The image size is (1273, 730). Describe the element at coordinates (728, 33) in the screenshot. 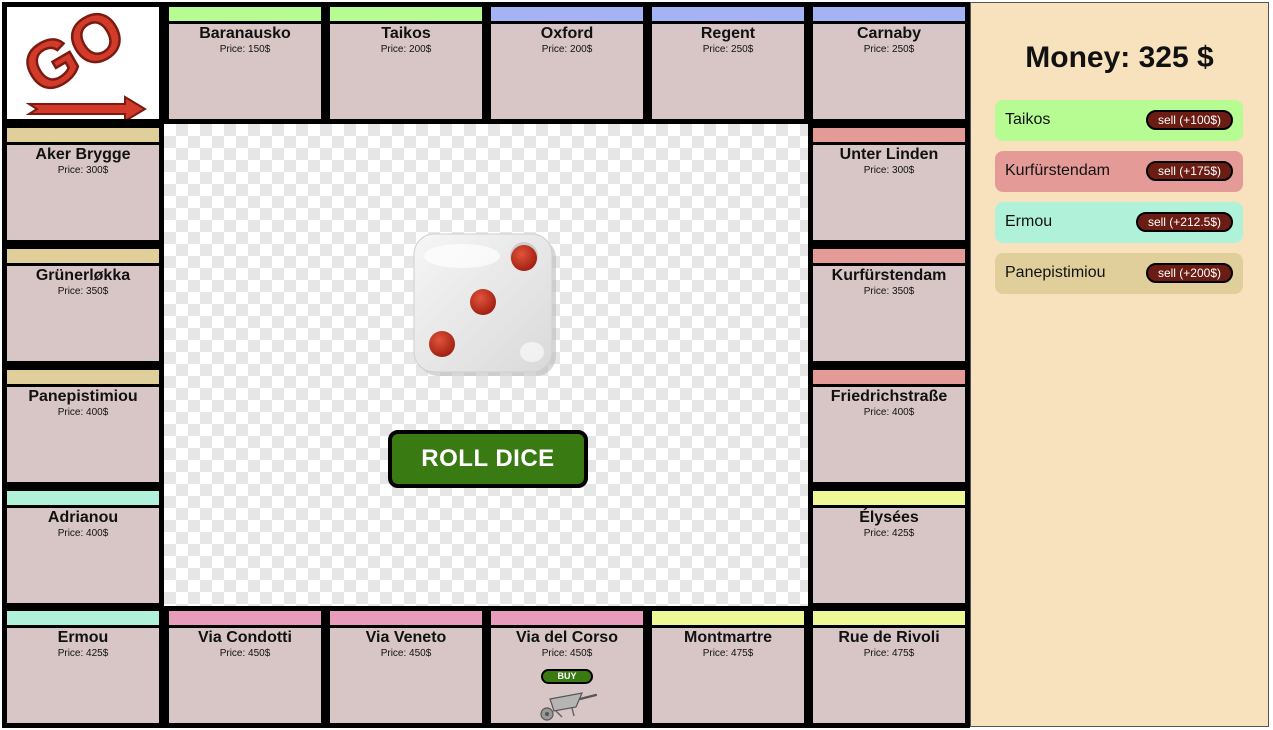

I see `property-name: Regent` at that location.